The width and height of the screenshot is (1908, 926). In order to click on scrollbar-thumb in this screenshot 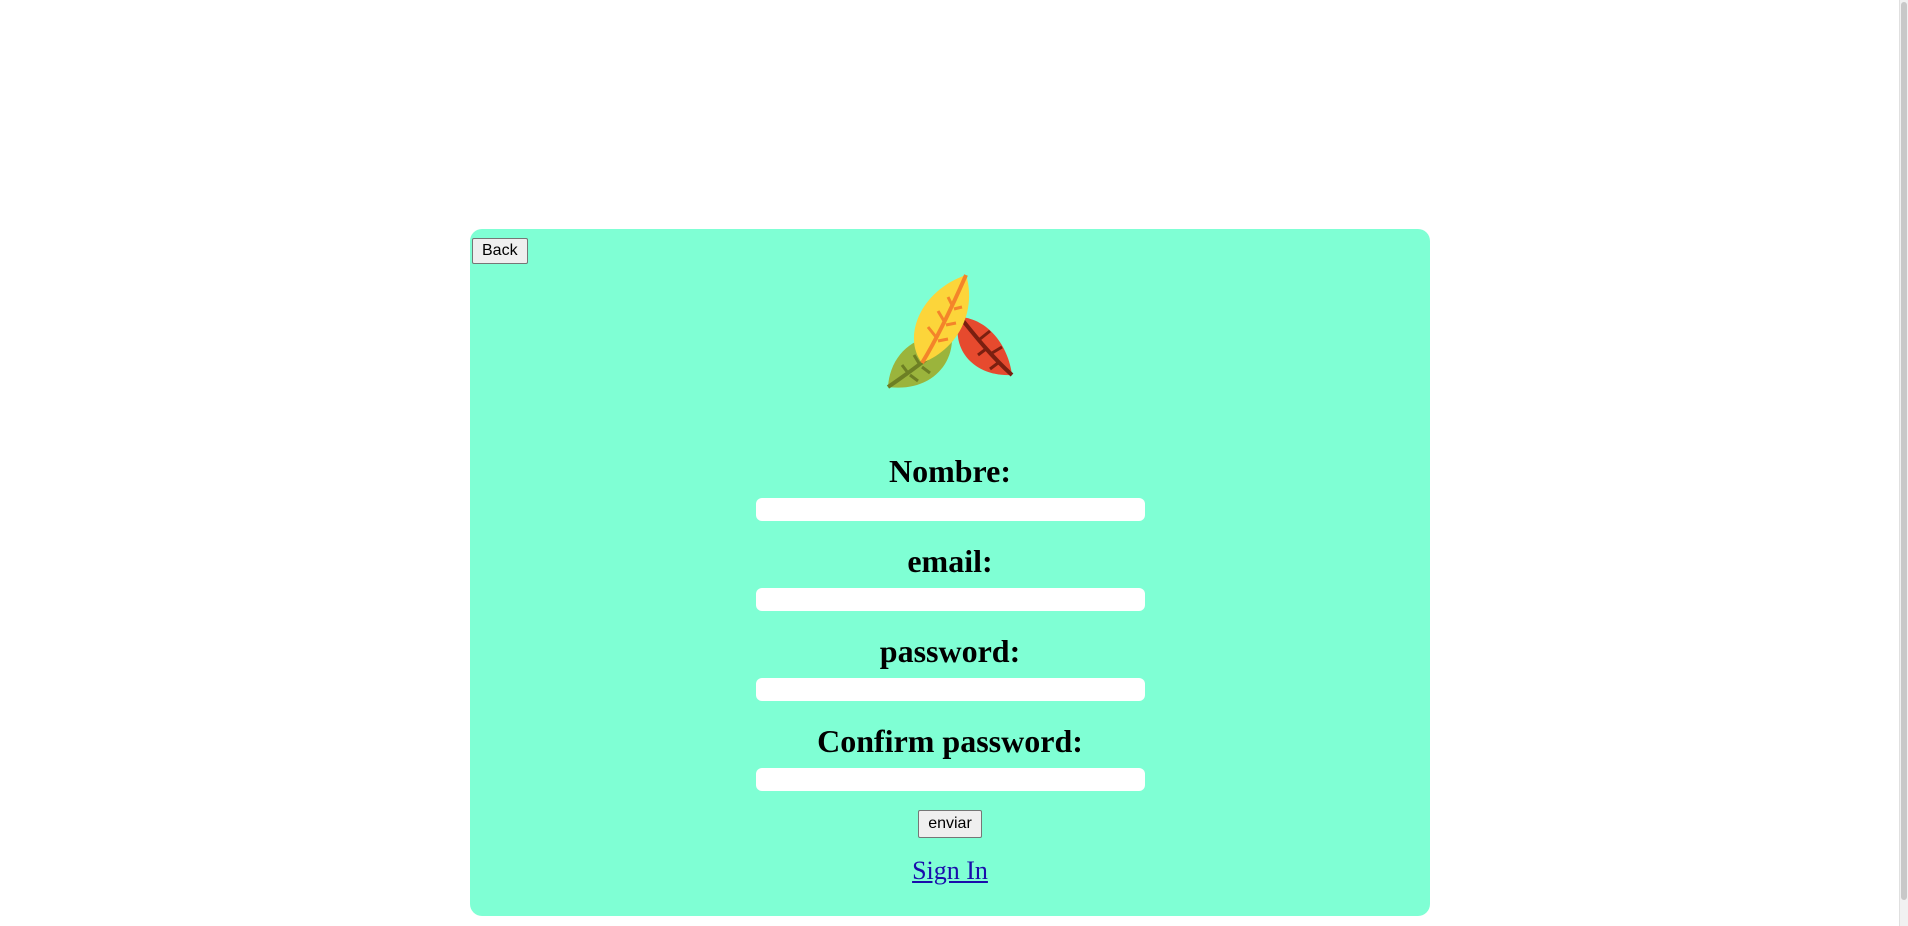, I will do `click(1904, 451)`.